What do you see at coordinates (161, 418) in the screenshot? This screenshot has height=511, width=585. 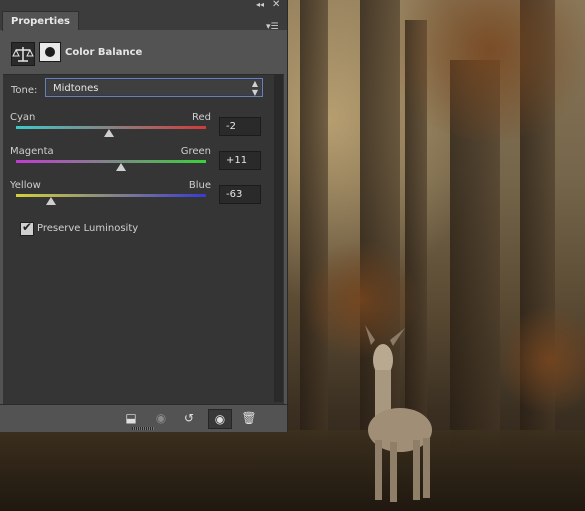 I see `view-previous-state-icon: ◉` at bounding box center [161, 418].